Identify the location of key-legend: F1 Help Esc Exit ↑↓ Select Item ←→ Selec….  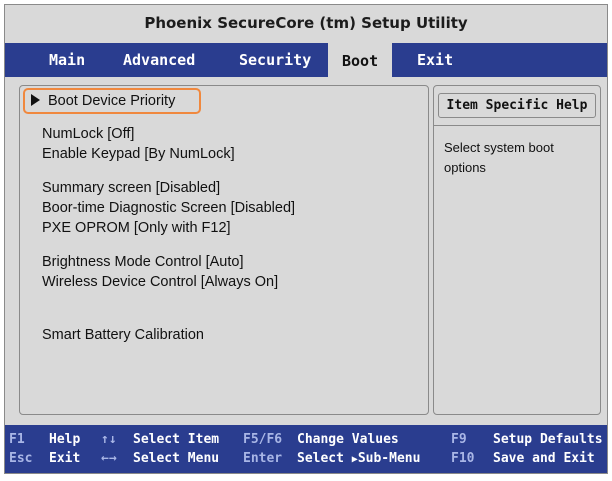
(306, 449).